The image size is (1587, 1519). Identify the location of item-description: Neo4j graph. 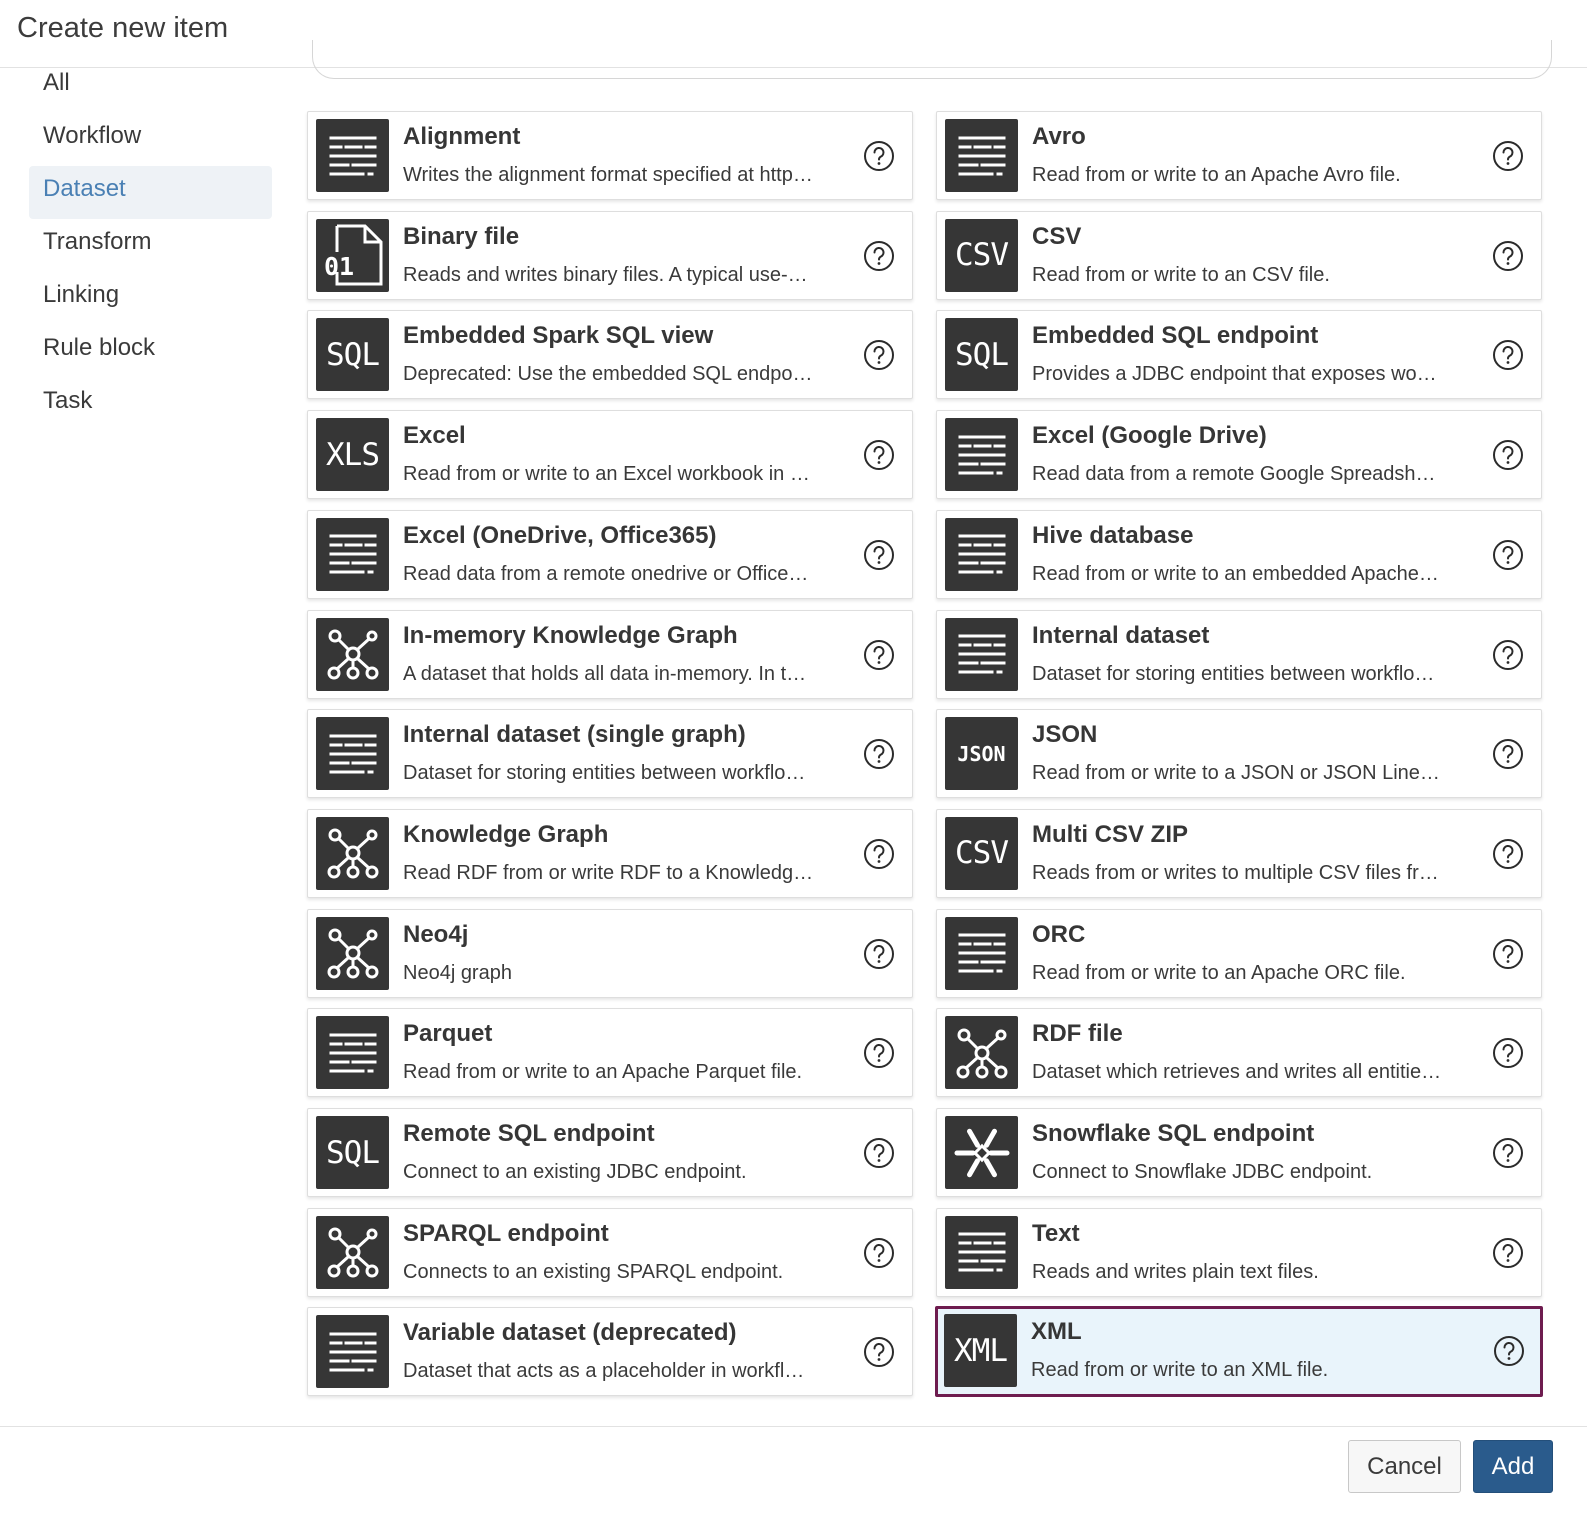
(457, 972).